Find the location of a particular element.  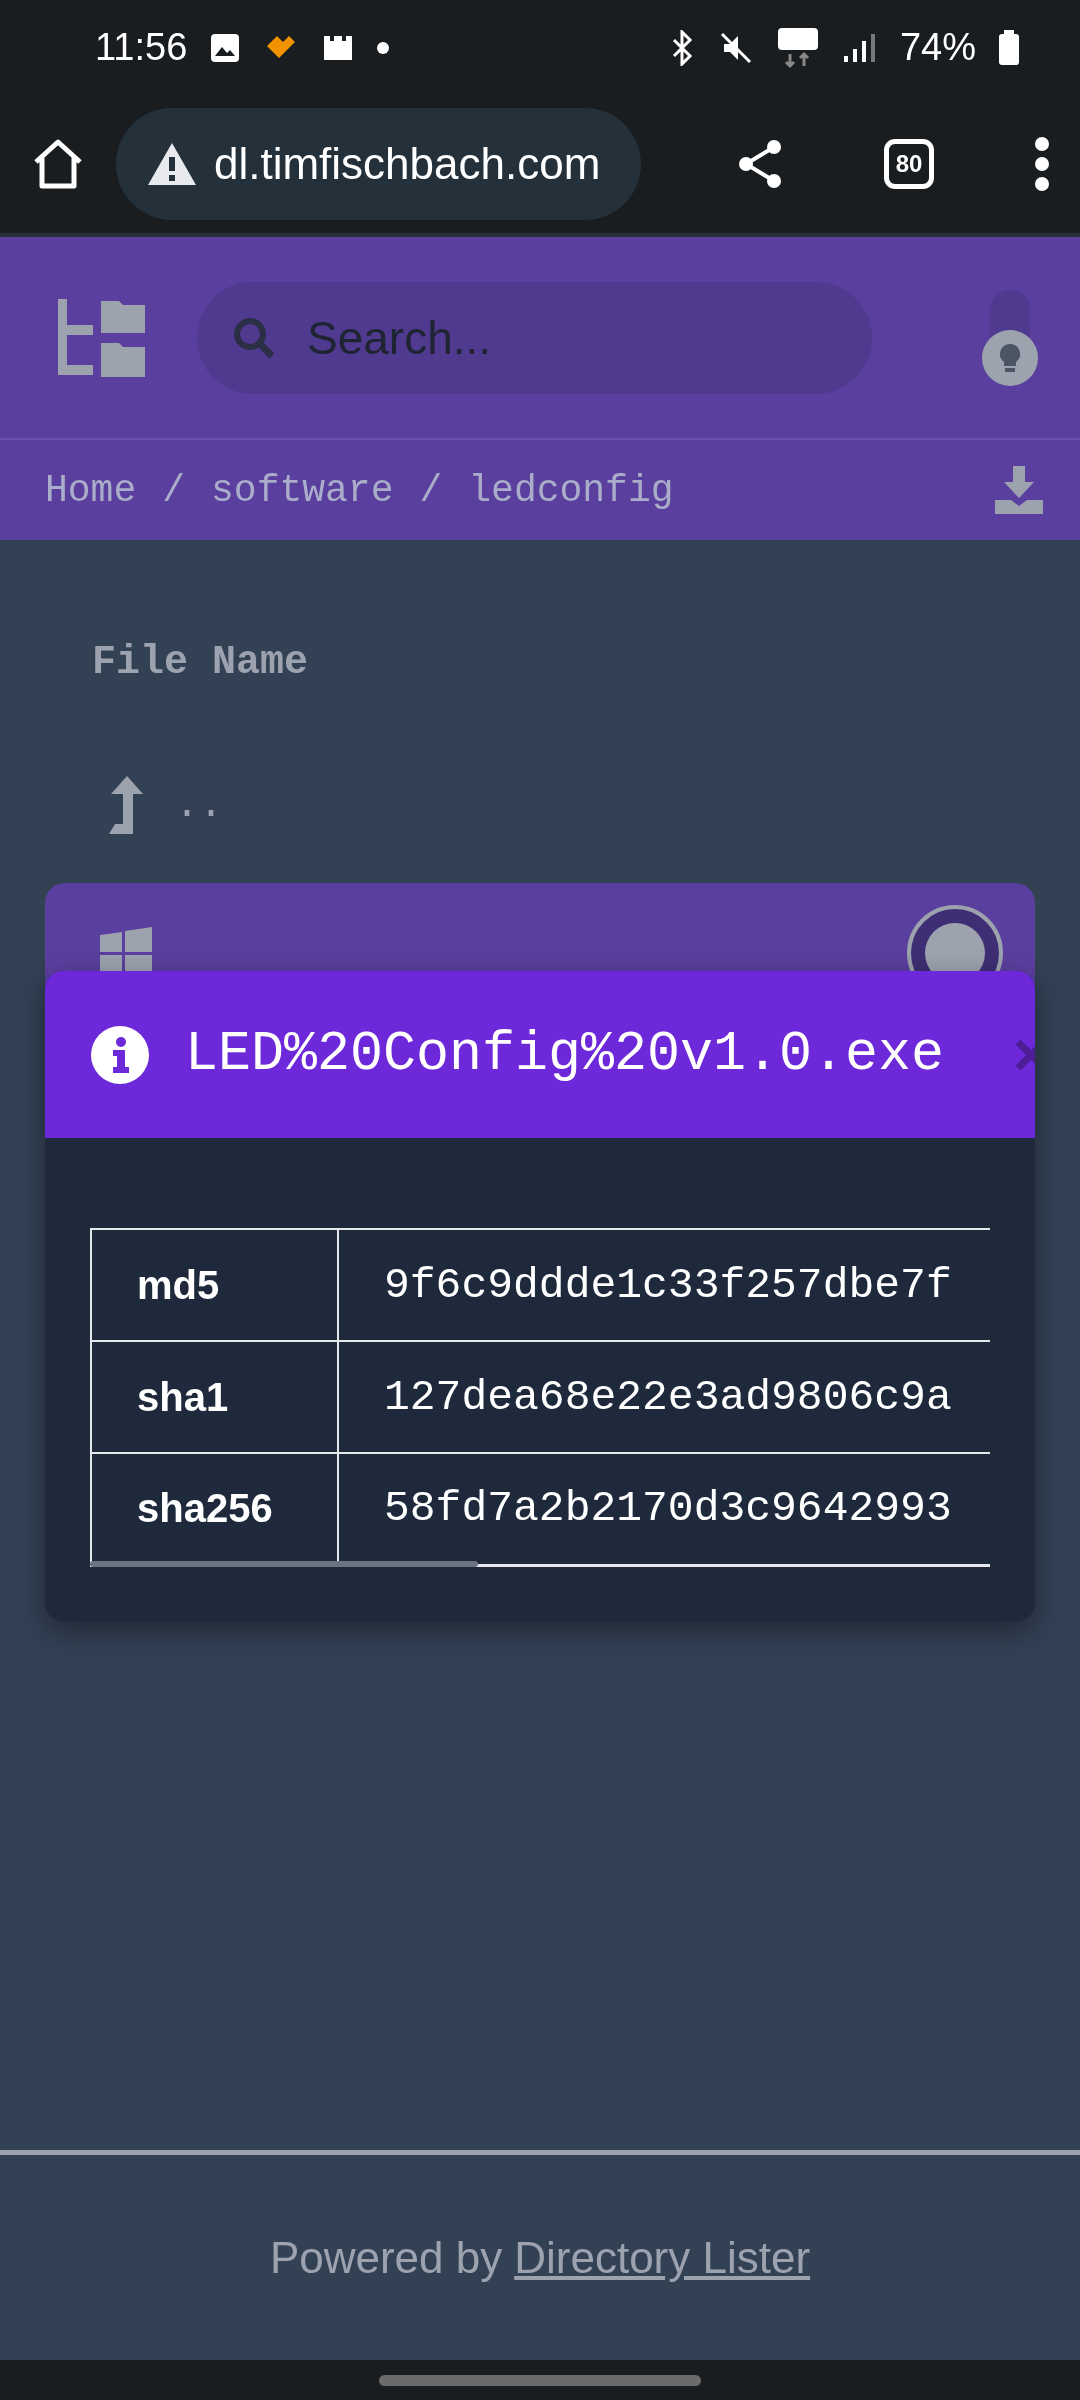

footer-link: Directory Lister is located at coordinates (662, 2257).